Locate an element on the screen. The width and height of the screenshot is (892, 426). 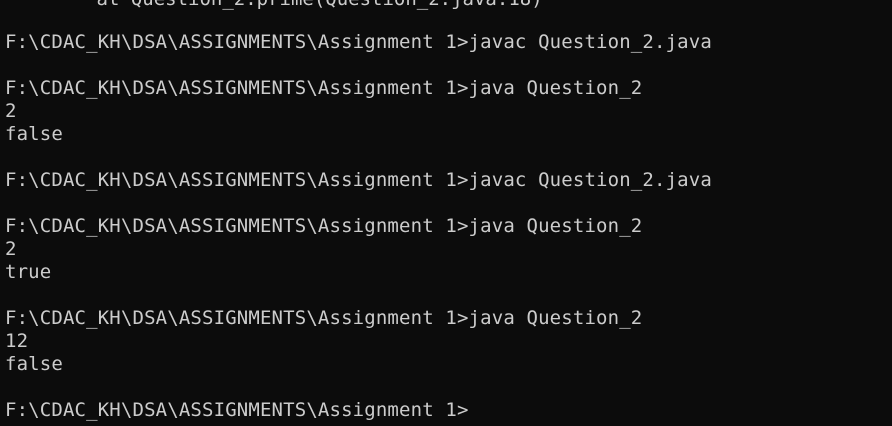
terminal-line: true is located at coordinates (28, 272).